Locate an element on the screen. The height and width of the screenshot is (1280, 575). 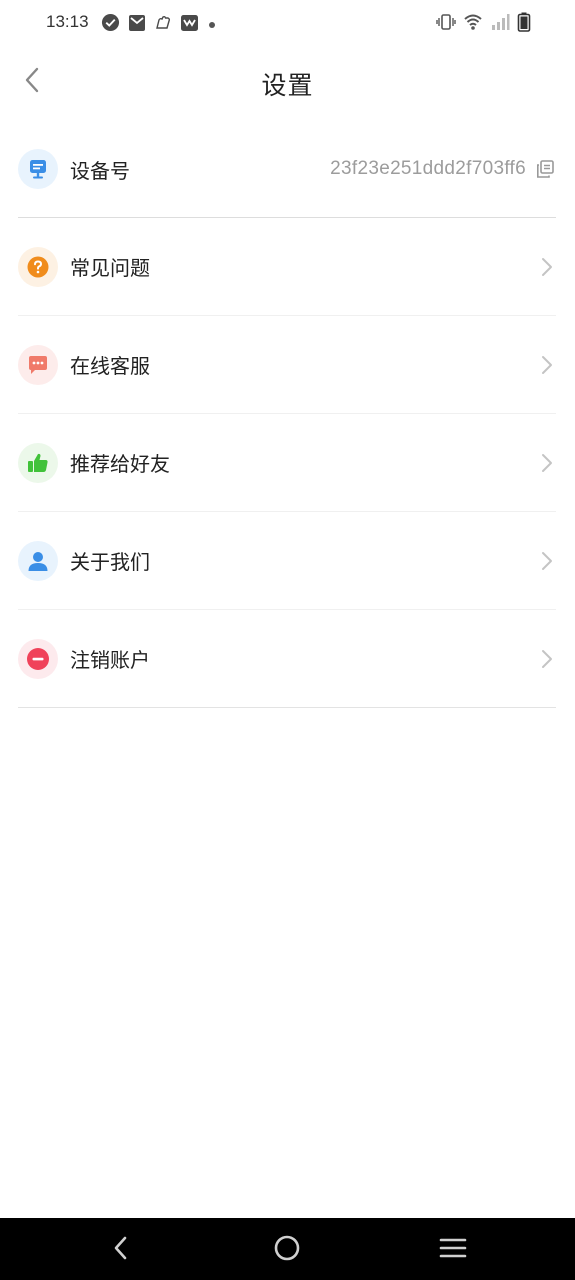
home-icon is located at coordinates (287, 1250).